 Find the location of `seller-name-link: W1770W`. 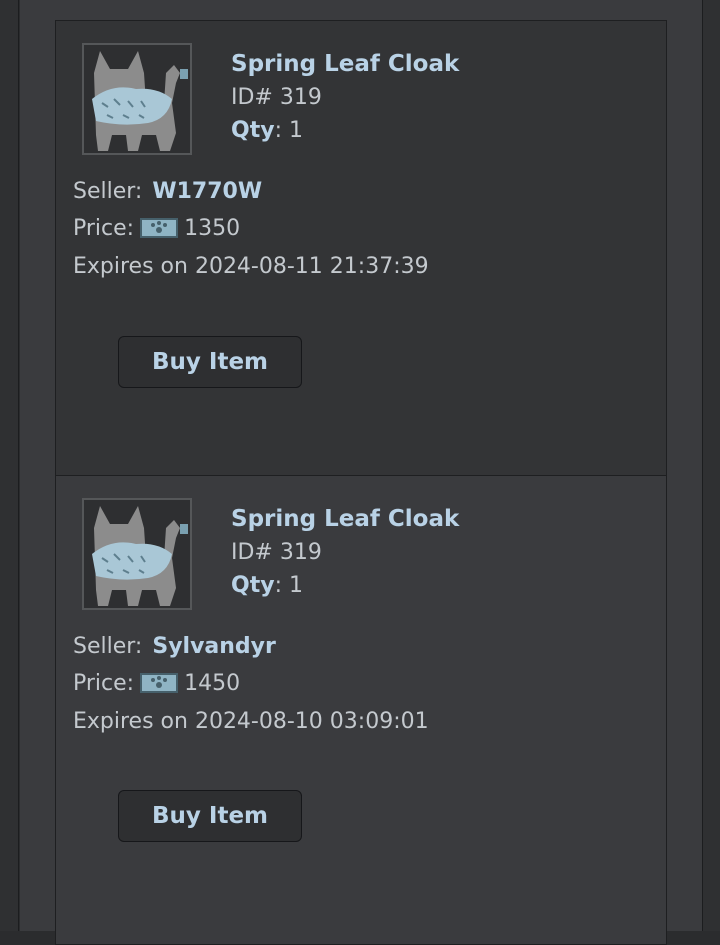

seller-name-link: W1770W is located at coordinates (207, 191).